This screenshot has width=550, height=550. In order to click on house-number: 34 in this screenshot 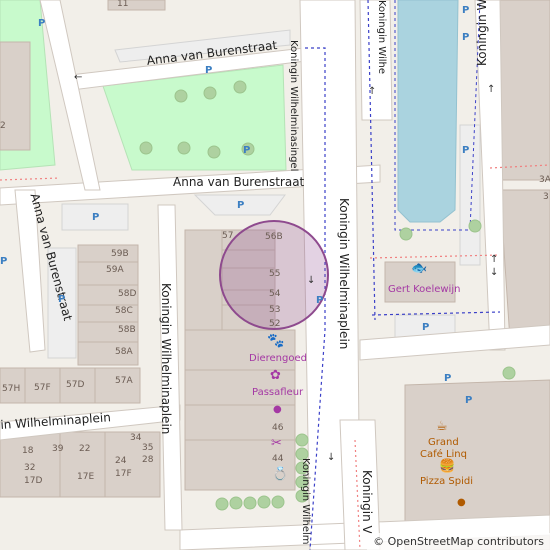, I will do `click(136, 438)`.